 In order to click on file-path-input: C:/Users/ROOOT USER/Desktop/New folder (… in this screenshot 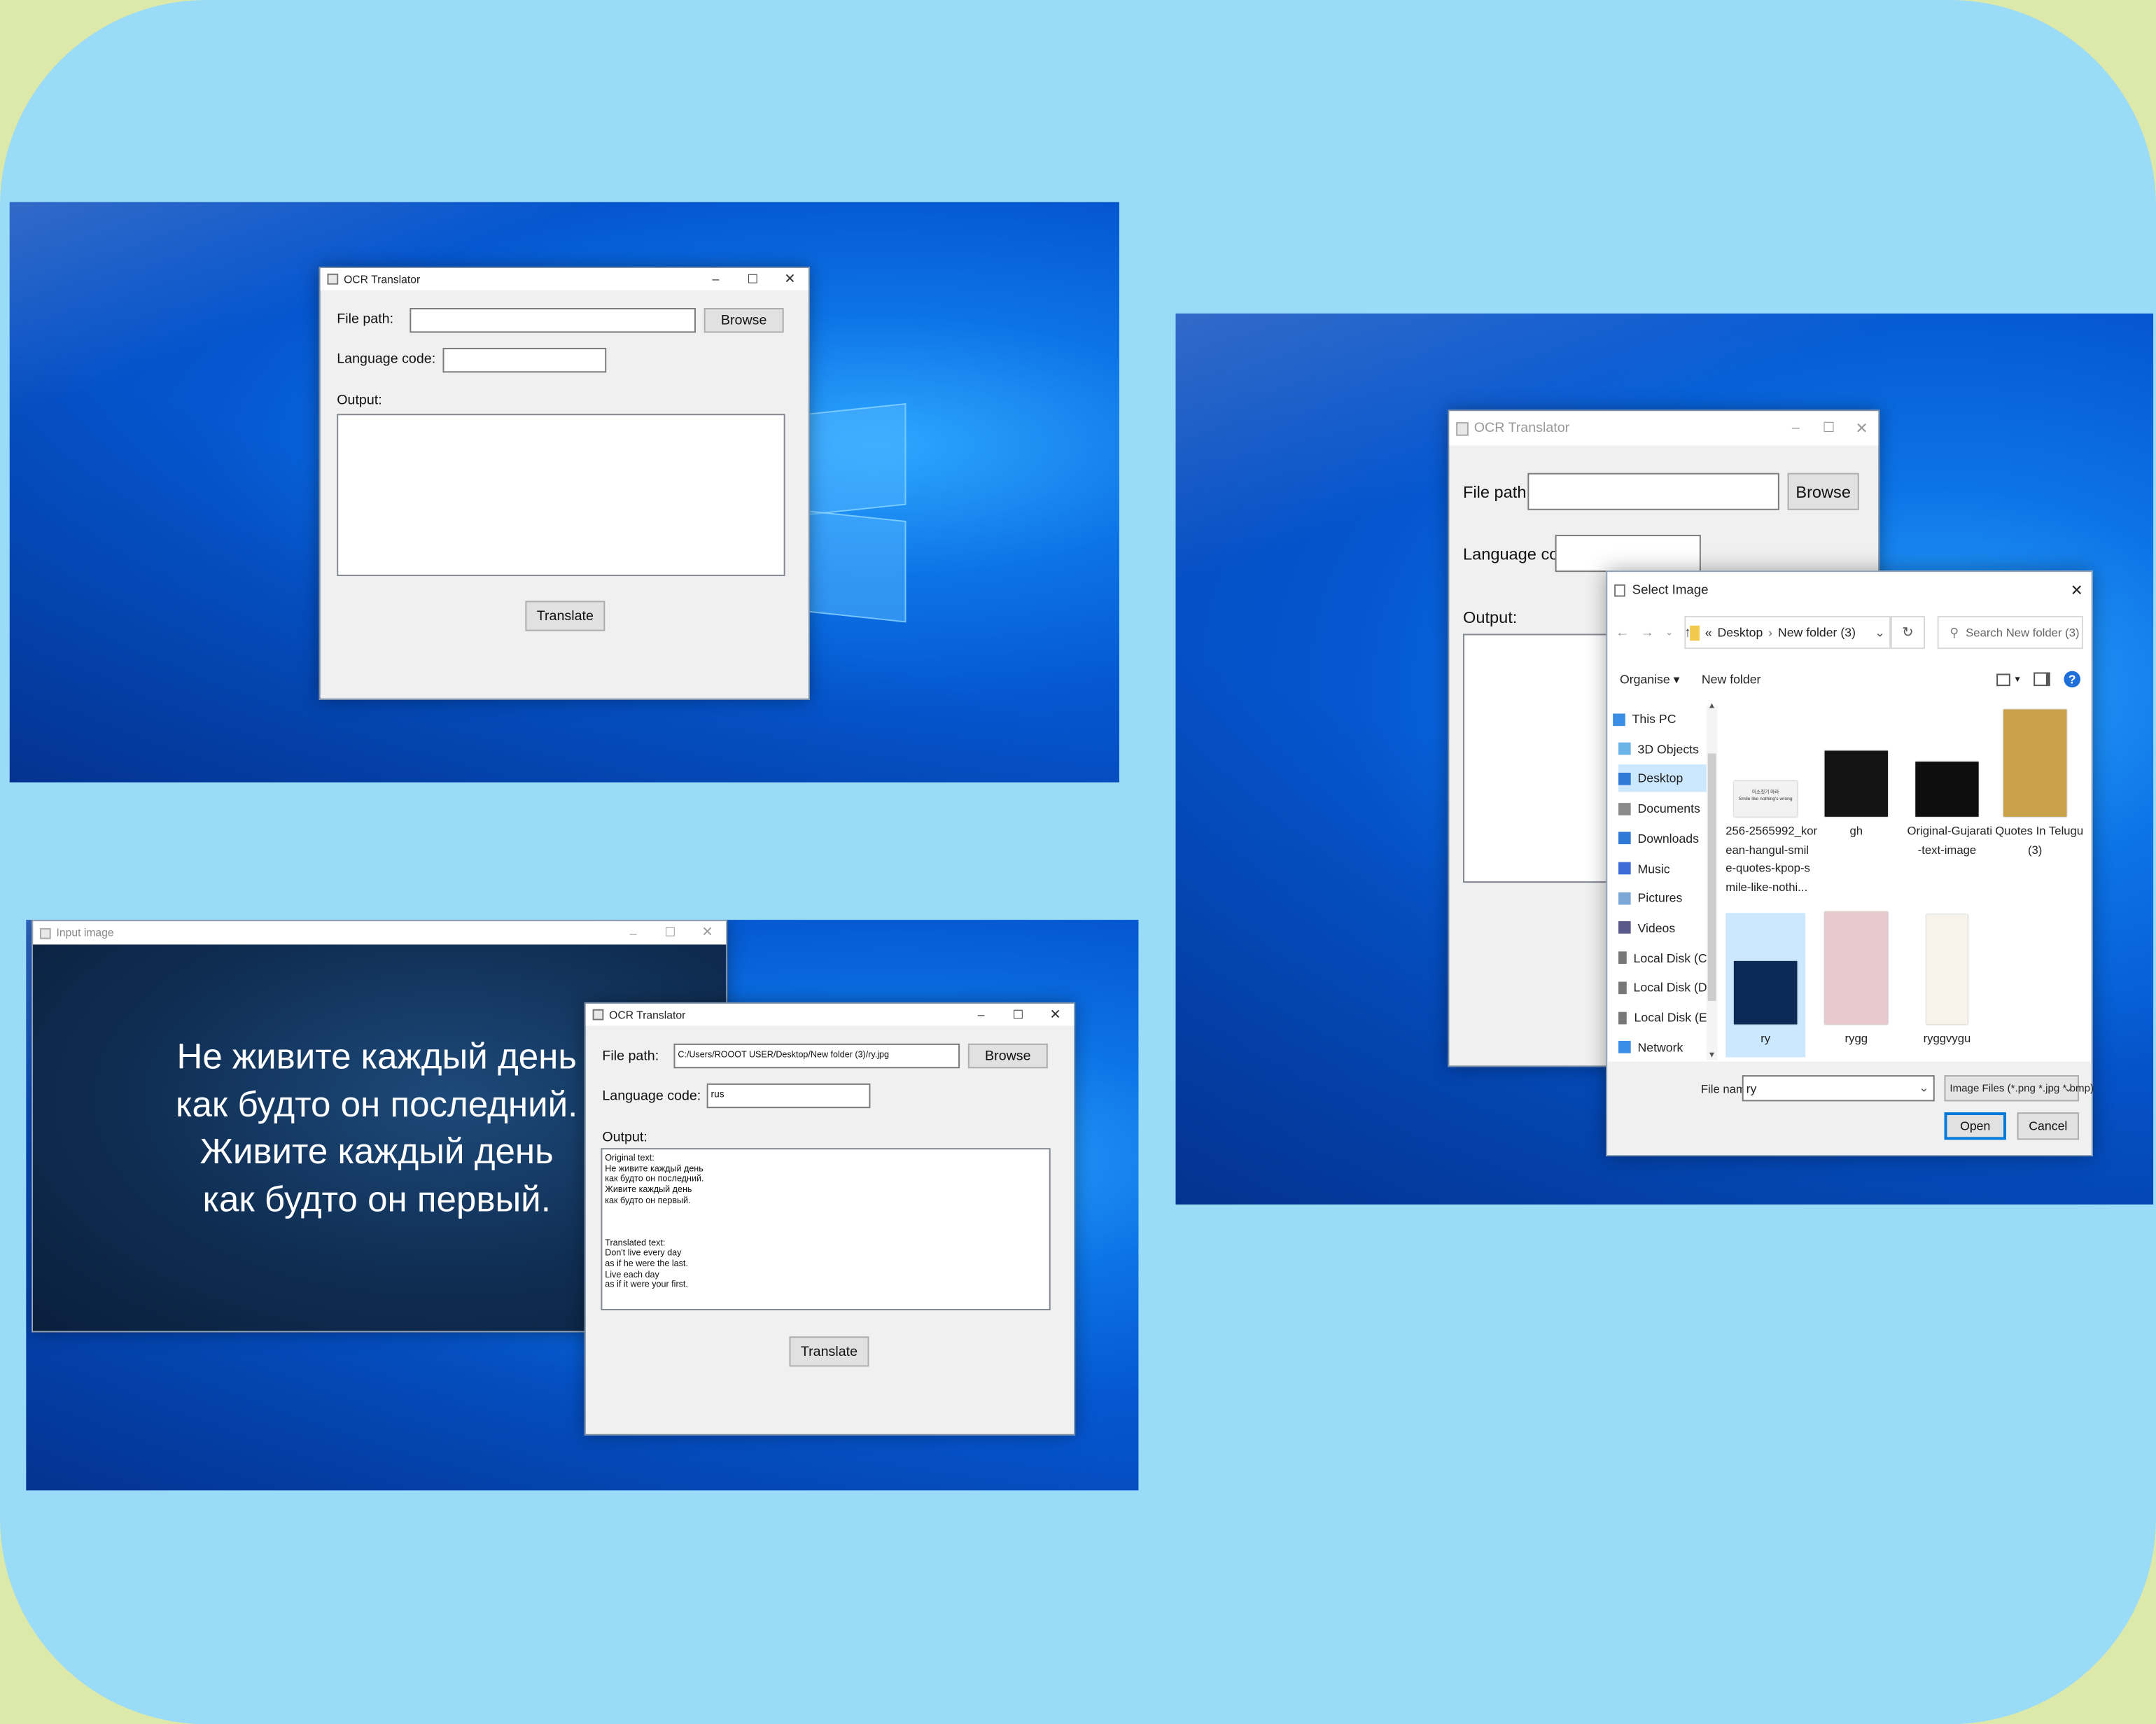, I will do `click(816, 1056)`.